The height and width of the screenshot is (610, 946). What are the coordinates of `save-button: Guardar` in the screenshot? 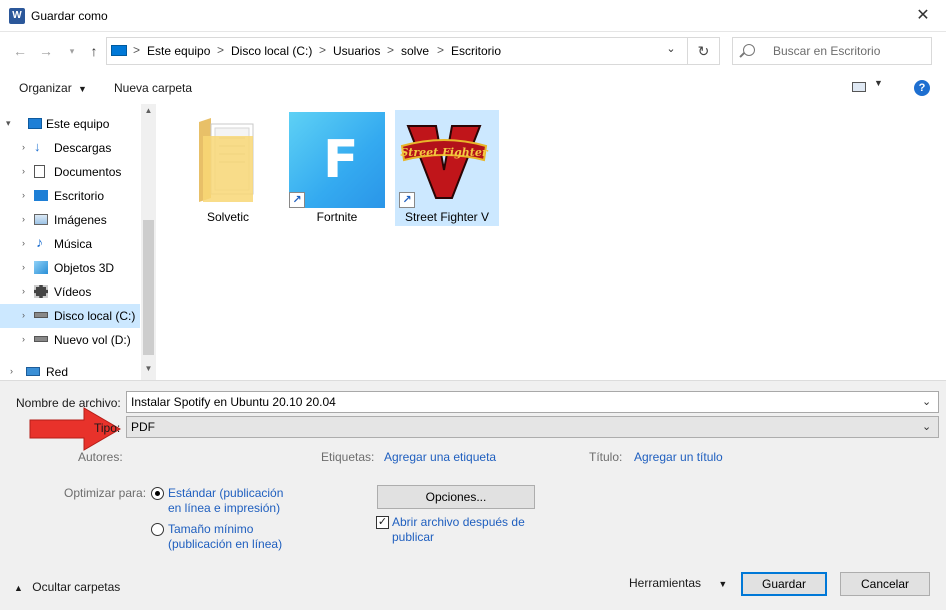 It's located at (784, 584).